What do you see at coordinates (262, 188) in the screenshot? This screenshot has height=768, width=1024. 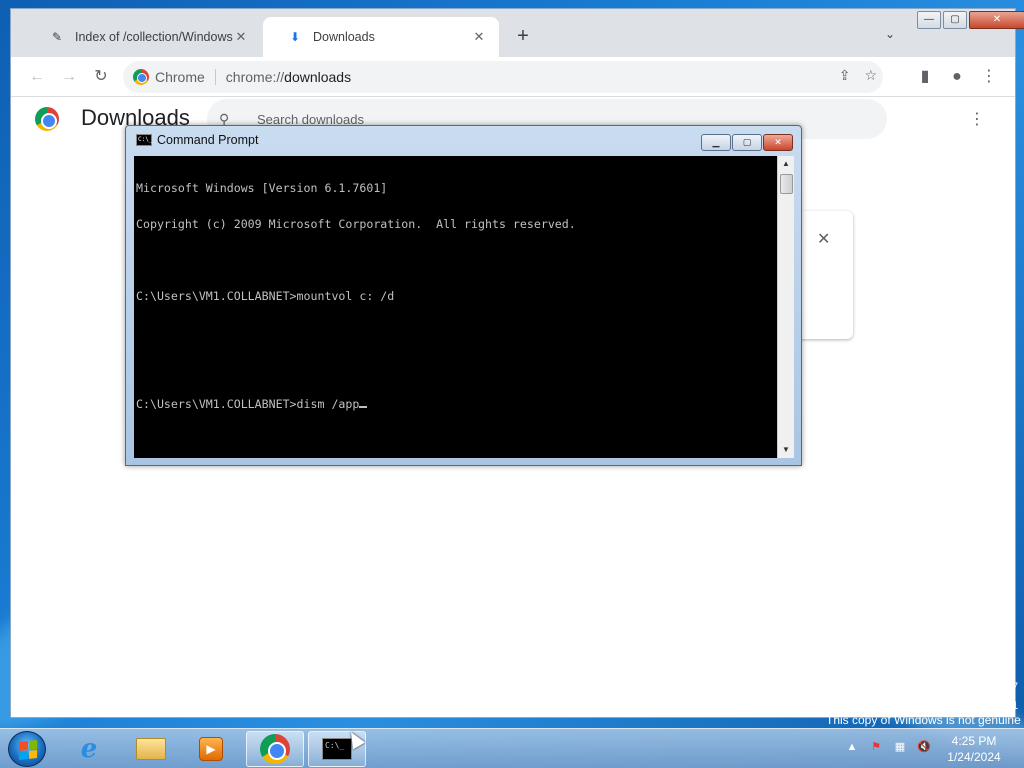 I see `console-line: Microsoft Windows [Version 6.1.7601]` at bounding box center [262, 188].